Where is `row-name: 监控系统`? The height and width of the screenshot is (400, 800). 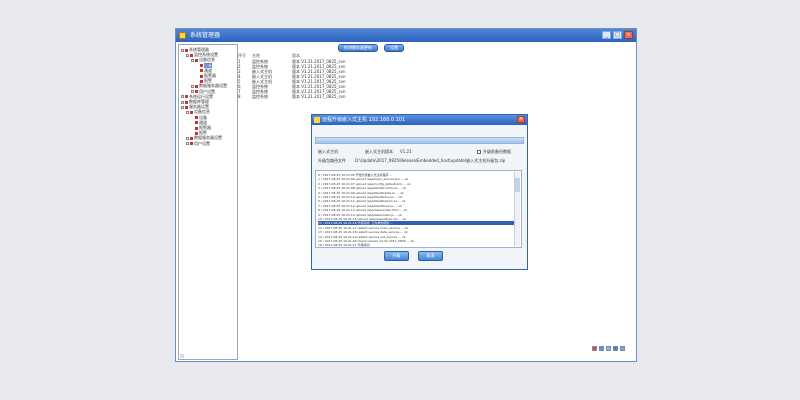
row-name: 监控系统 is located at coordinates (260, 96).